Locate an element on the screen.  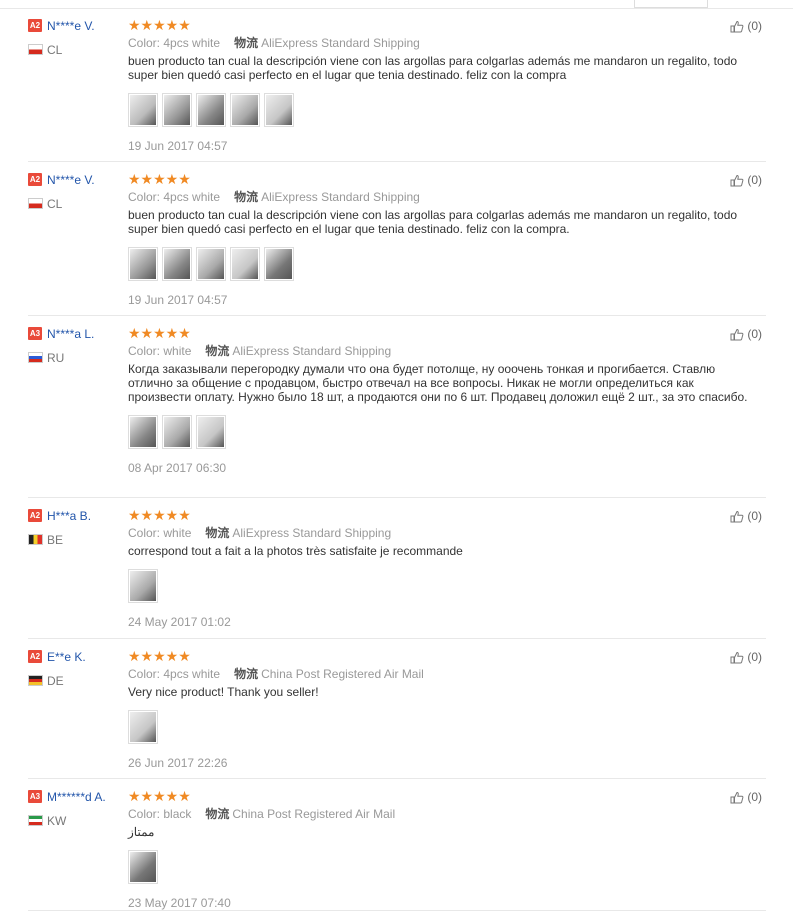
reviewer-name: H***a B. is located at coordinates (69, 516).